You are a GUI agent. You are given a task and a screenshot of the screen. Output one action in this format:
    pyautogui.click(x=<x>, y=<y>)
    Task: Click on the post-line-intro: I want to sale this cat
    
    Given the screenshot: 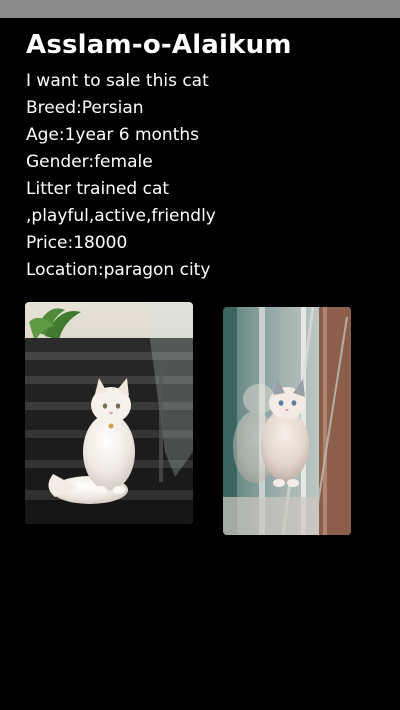 What is the action you would take?
    pyautogui.click(x=117, y=81)
    